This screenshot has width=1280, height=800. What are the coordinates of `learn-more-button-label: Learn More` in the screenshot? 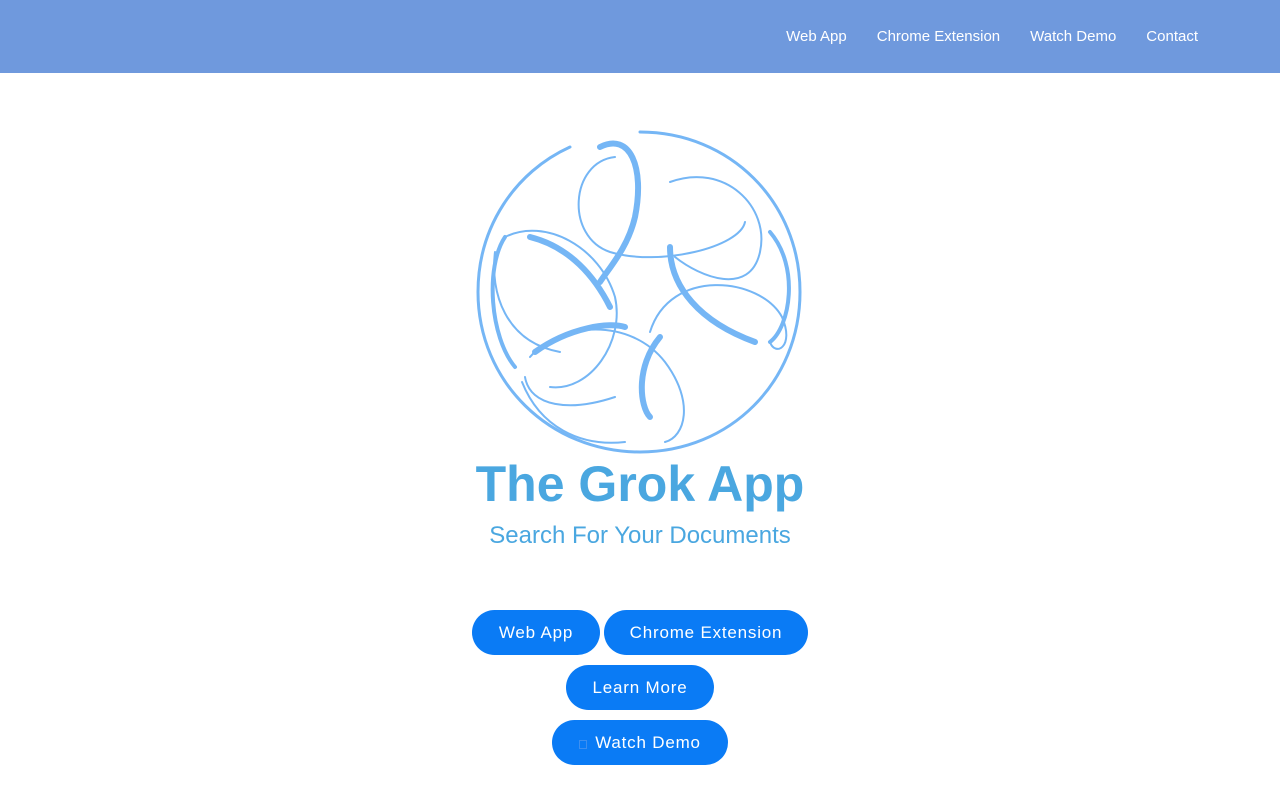 It's located at (640, 687).